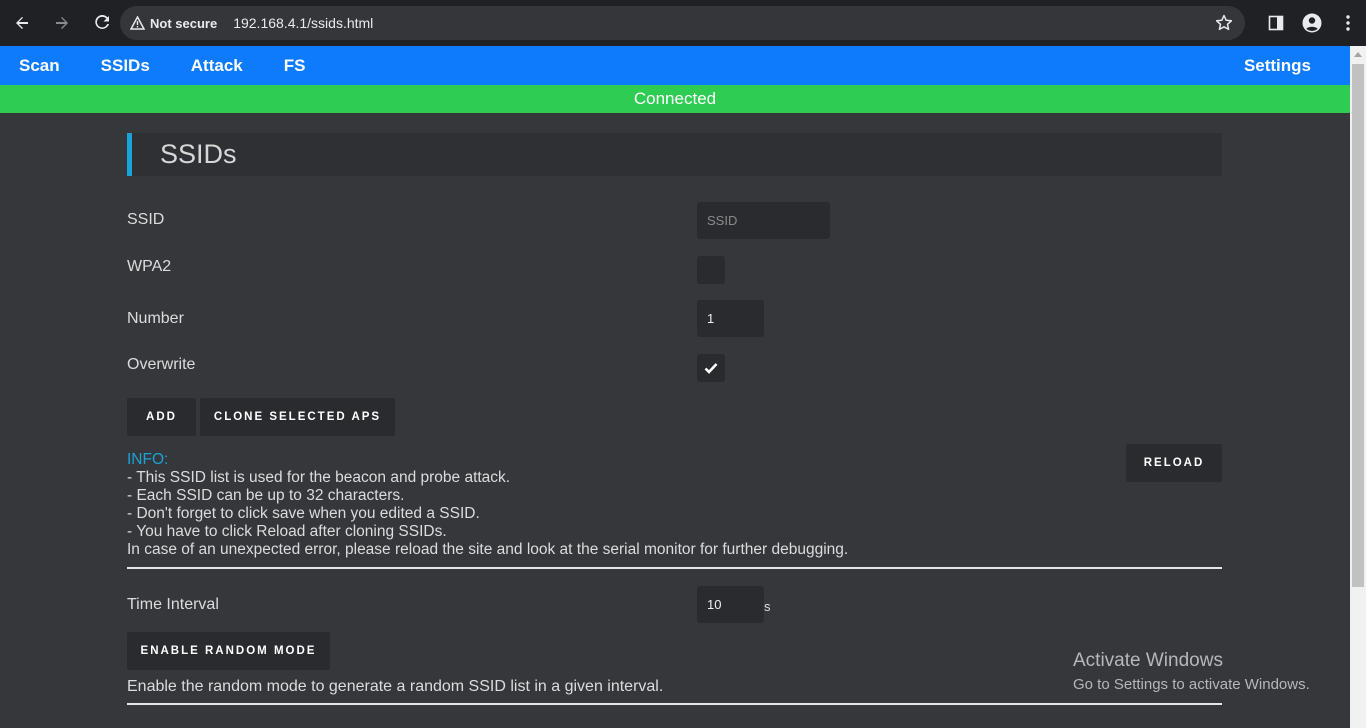 Image resolution: width=1366 pixels, height=728 pixels. I want to click on forward-button, so click(62, 23).